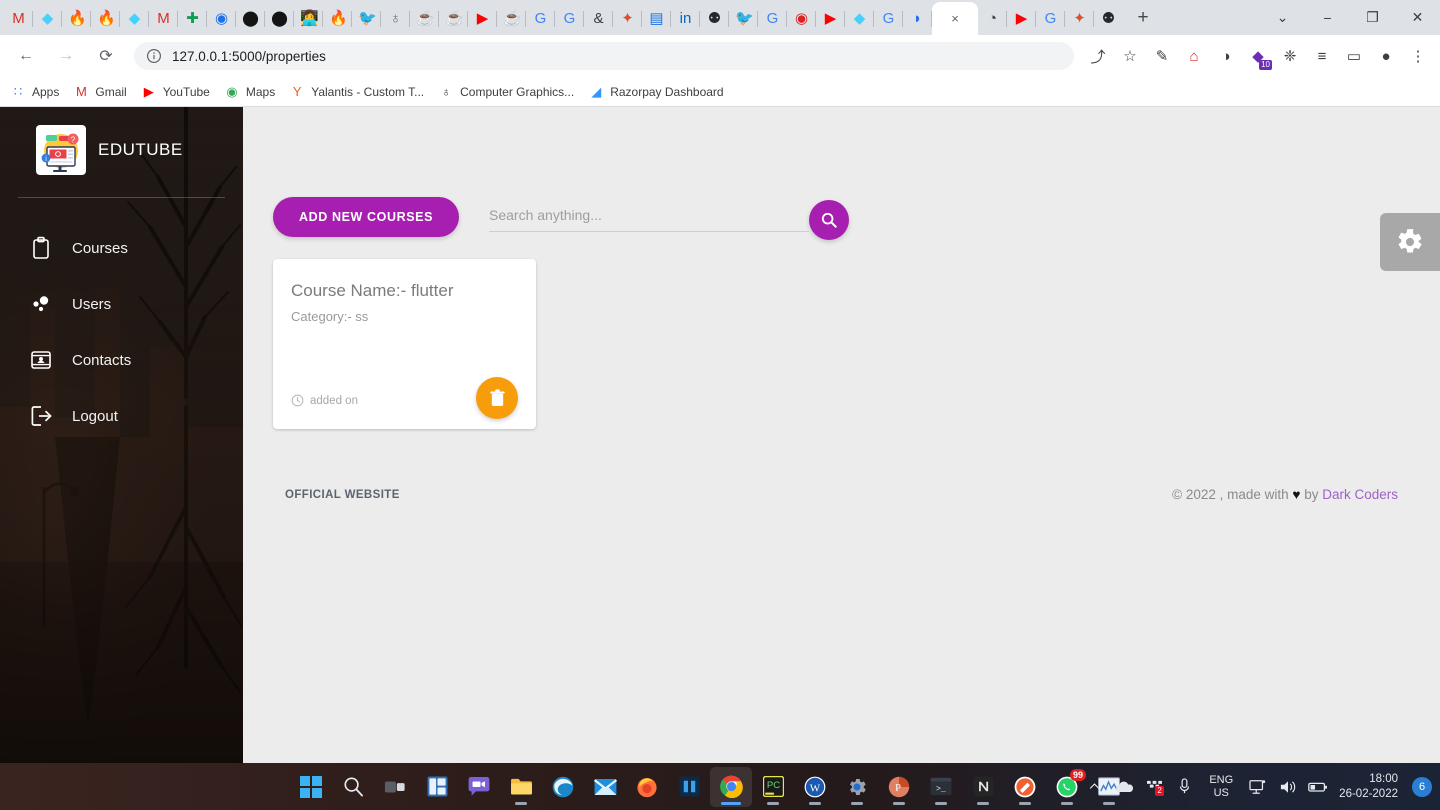 The image size is (1440, 810). What do you see at coordinates (1360, 494) in the screenshot?
I see `dark-coders-link: Dark Coders` at bounding box center [1360, 494].